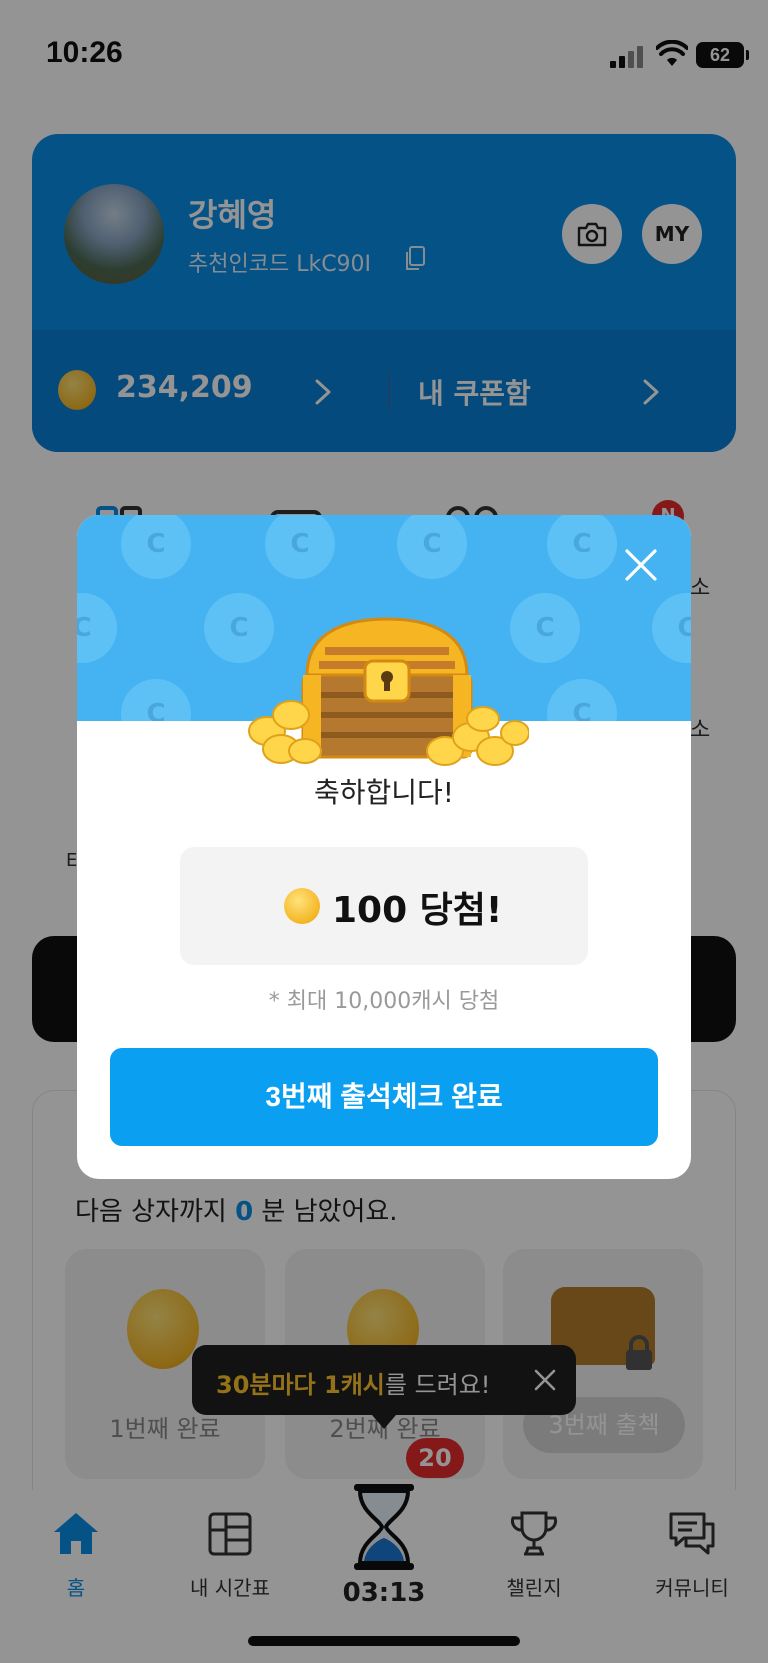  I want to click on prize-note: * 최대 10,000캐시 당첨, so click(384, 1001).